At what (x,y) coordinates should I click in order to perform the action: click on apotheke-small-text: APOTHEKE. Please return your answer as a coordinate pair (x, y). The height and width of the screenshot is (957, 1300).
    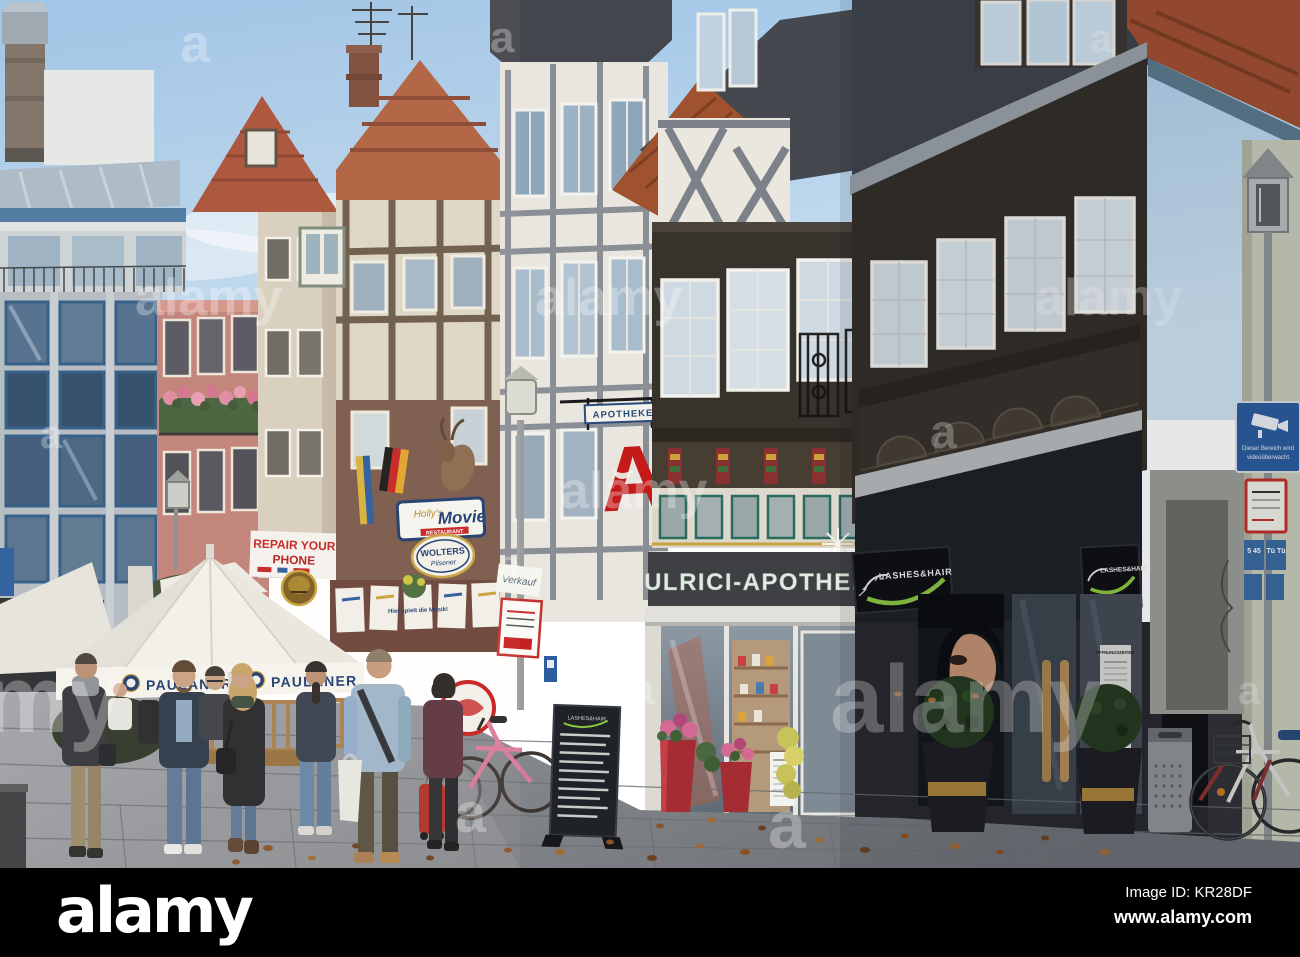
    Looking at the image, I should click on (622, 414).